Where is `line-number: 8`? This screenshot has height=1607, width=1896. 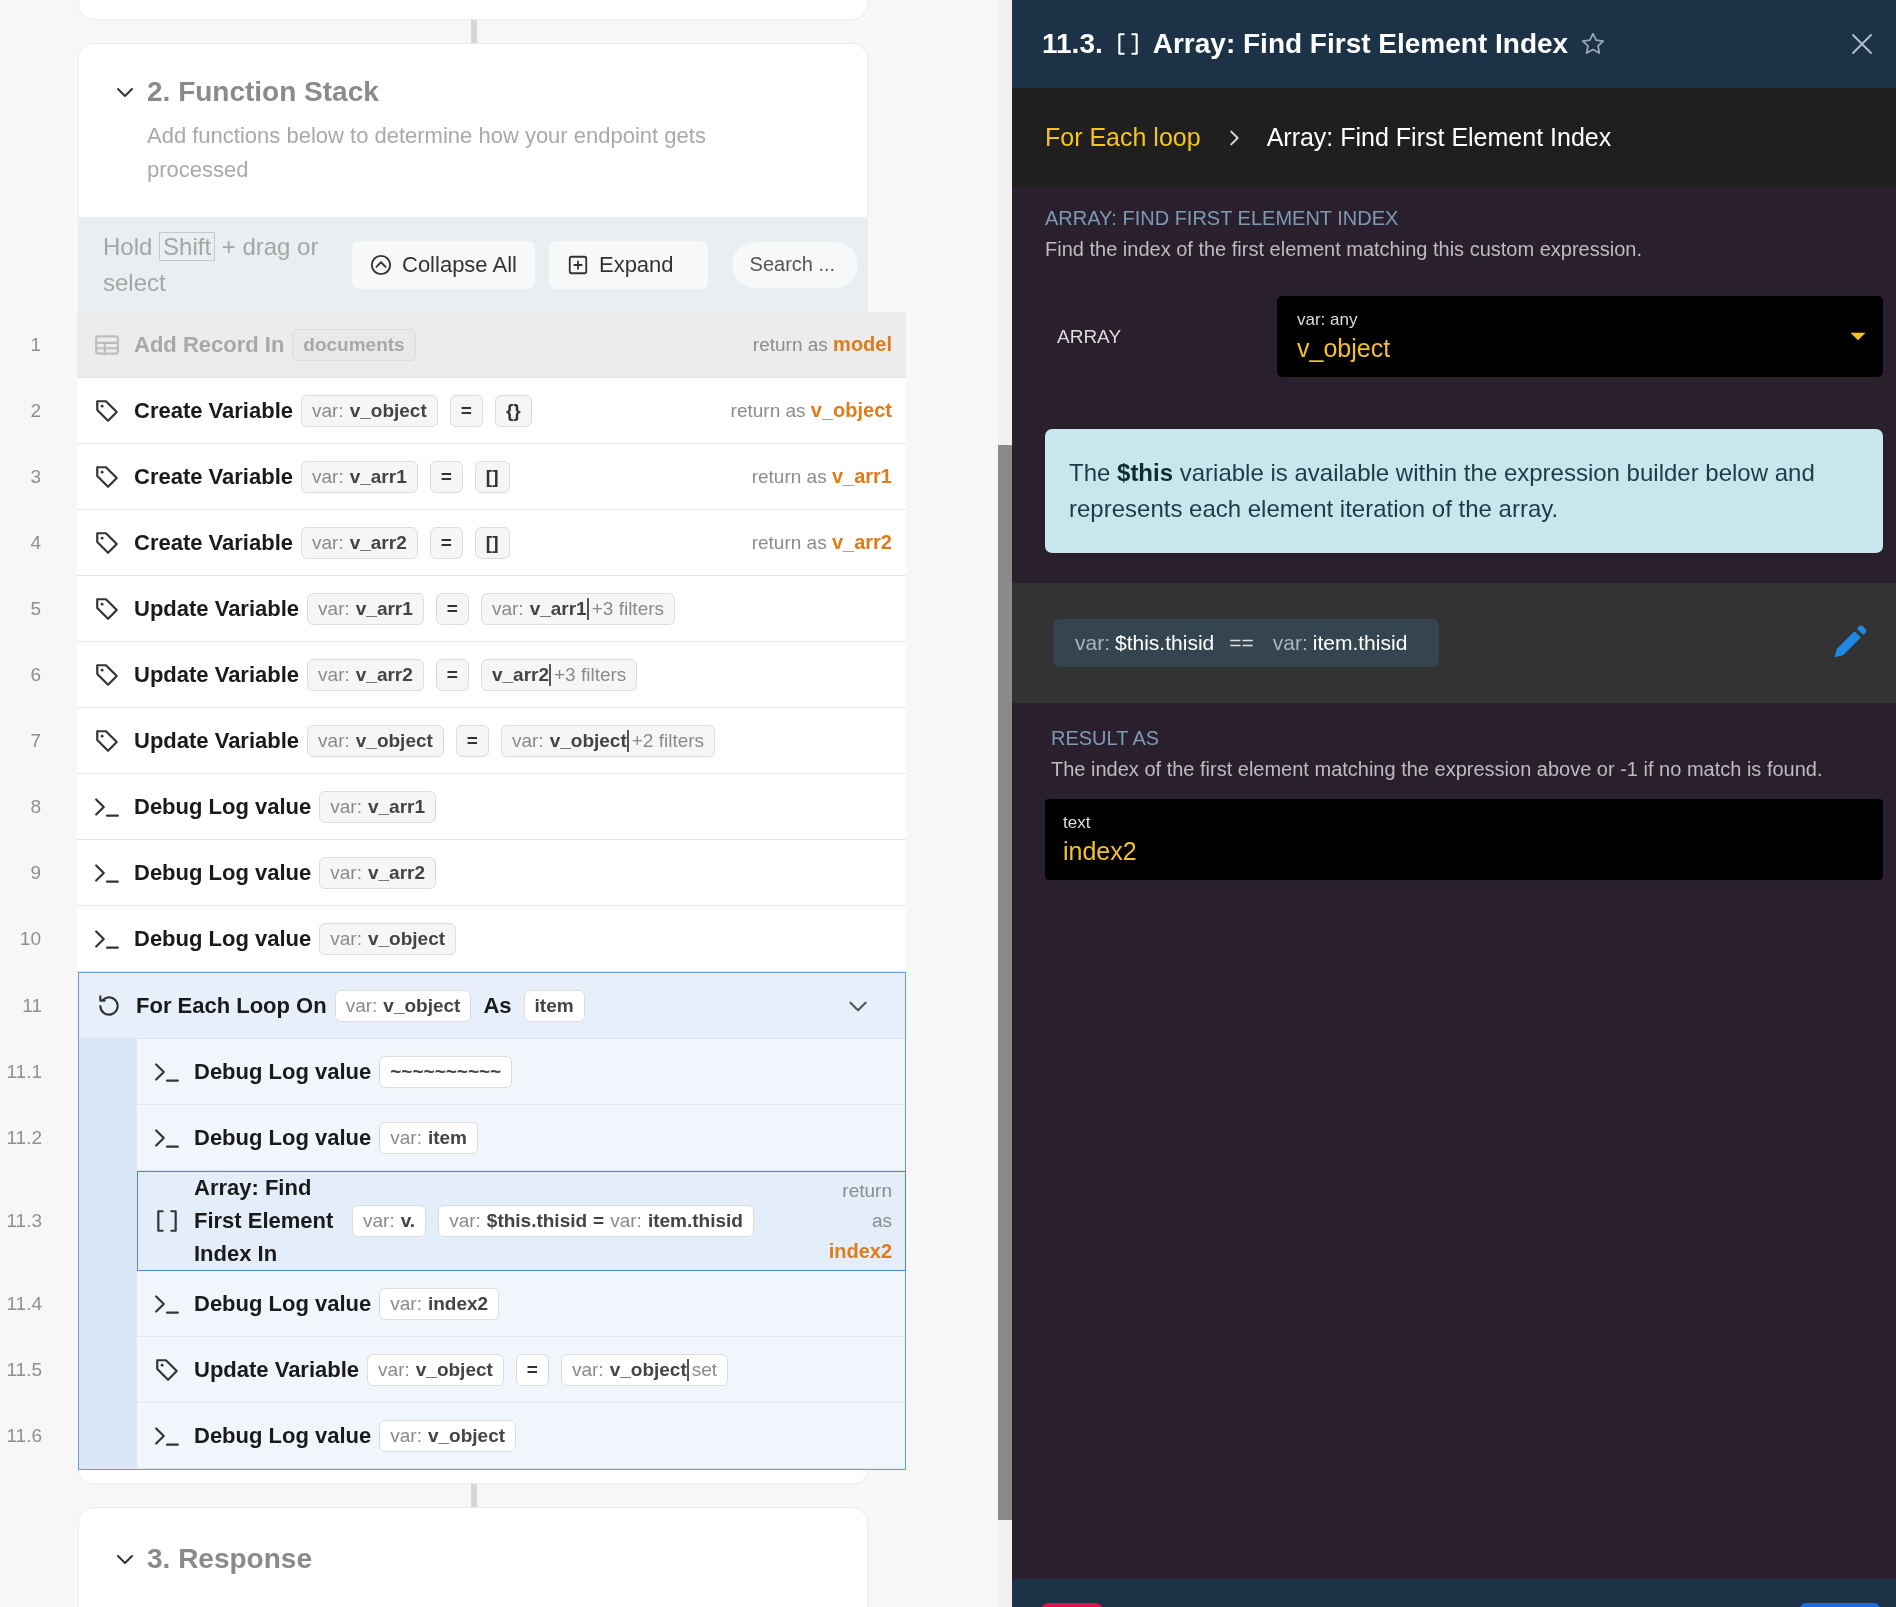 line-number: 8 is located at coordinates (35, 807).